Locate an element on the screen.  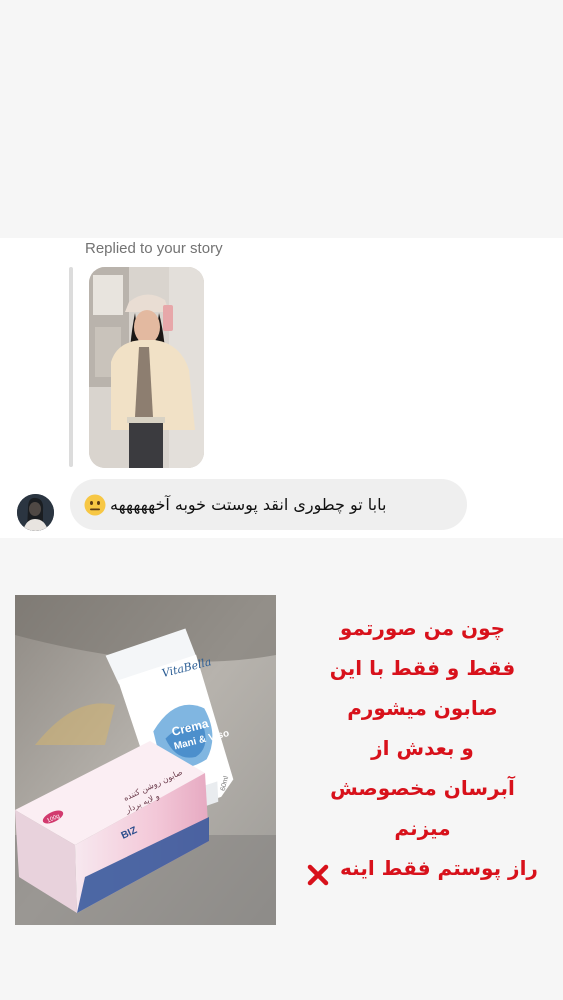
sender-avatar is located at coordinates (35, 512).